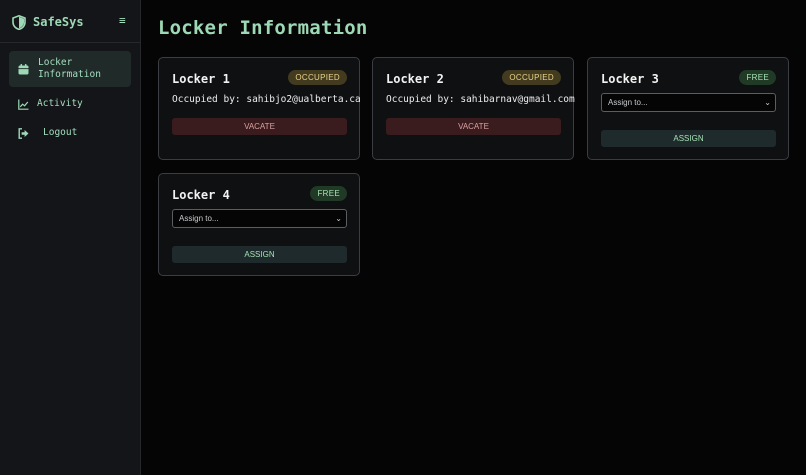  Describe the element at coordinates (266, 99) in the screenshot. I see `occupant-text: Occupied by: sahibjo2@ualberta.ca` at that location.